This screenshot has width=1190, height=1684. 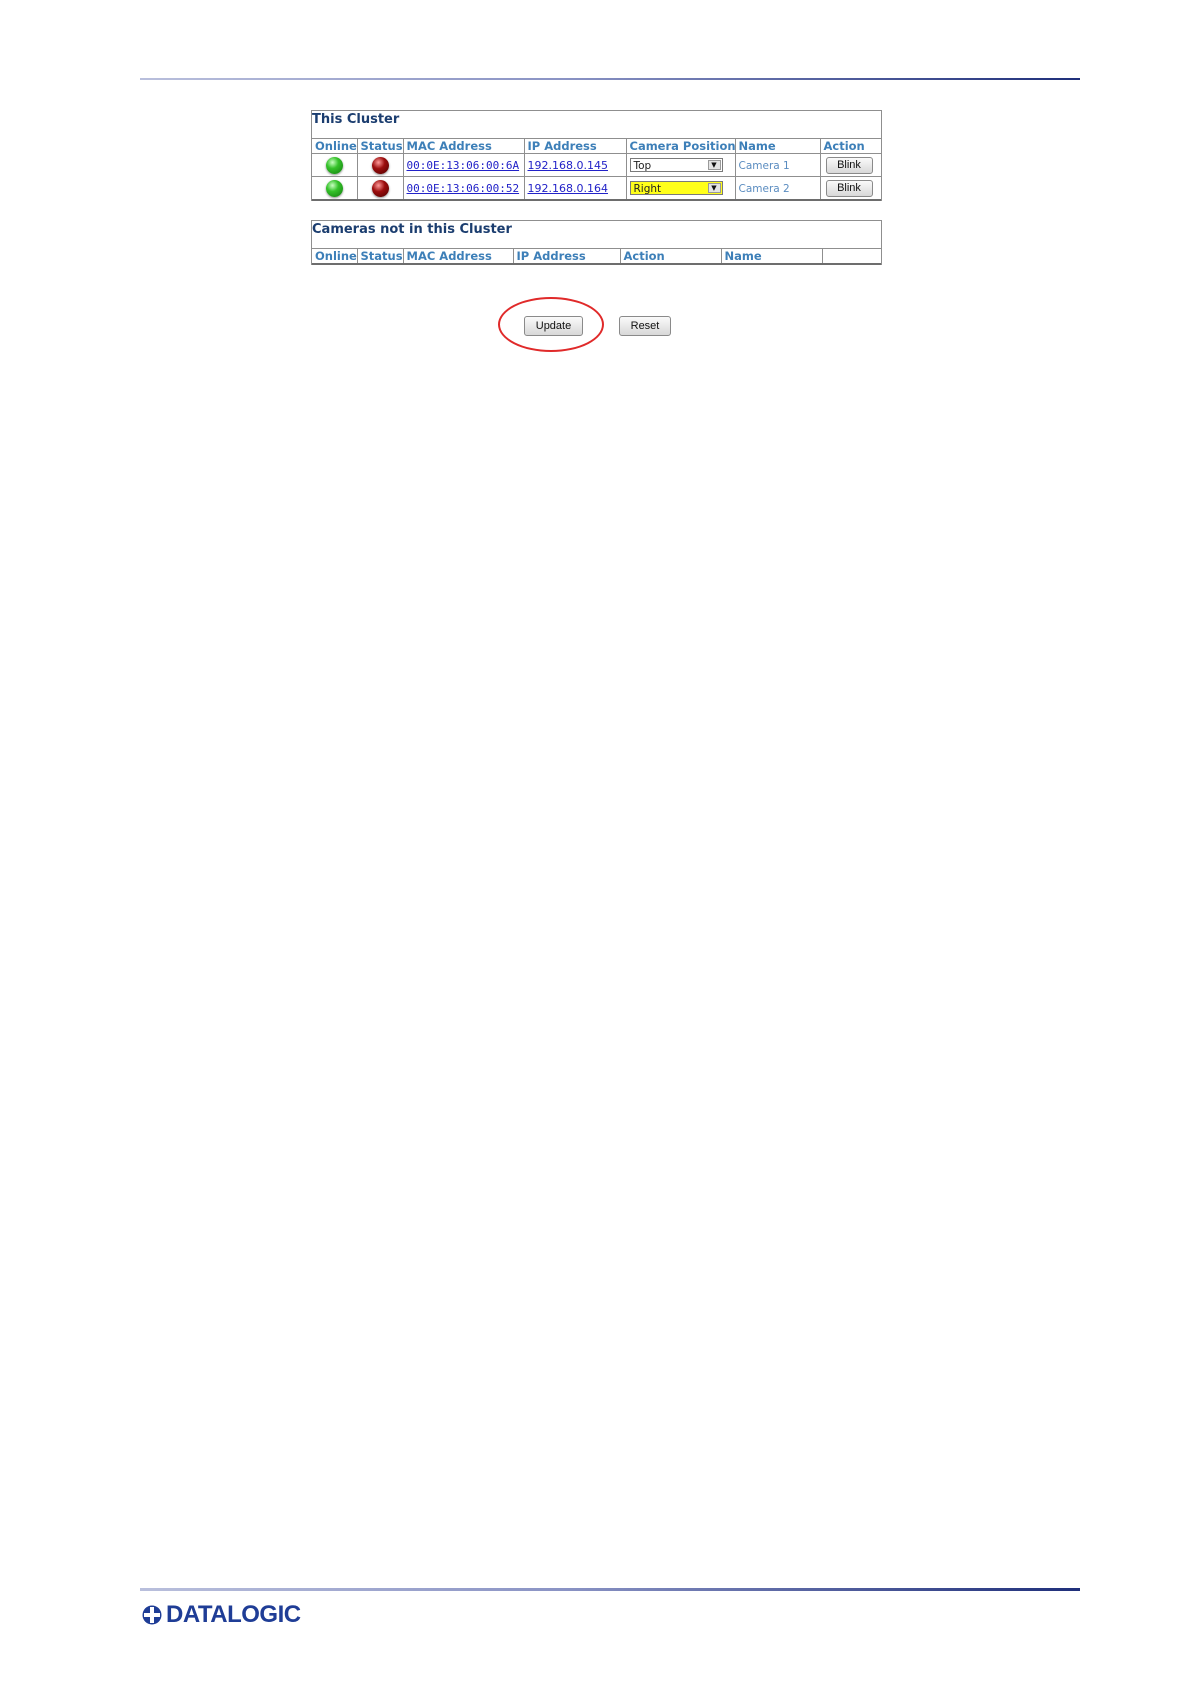 I want to click on mac-cell: 00:0E:13:06:00:6A, so click(x=463, y=165).